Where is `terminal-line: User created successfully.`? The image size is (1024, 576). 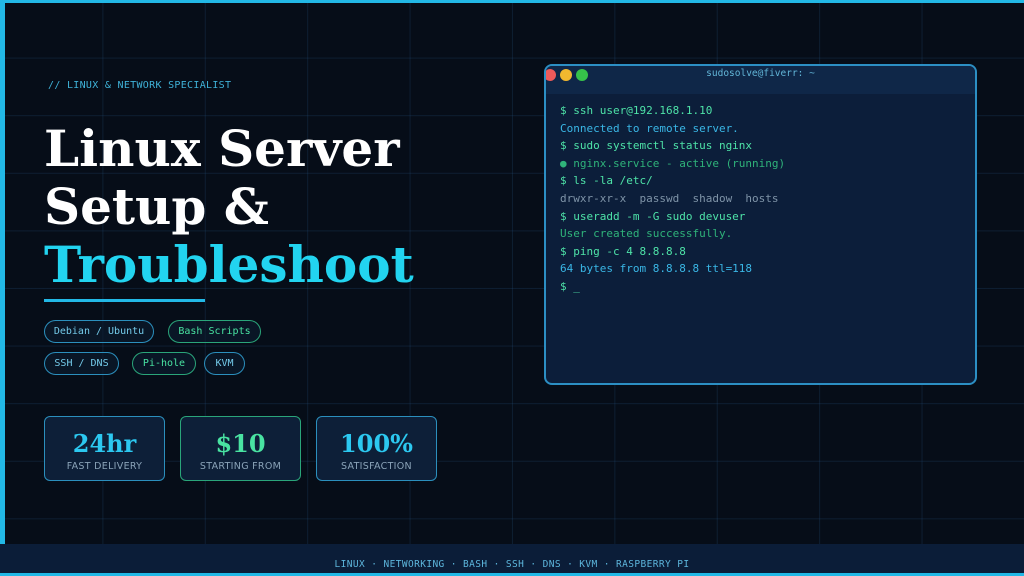
terminal-line: User created successfully. is located at coordinates (646, 234).